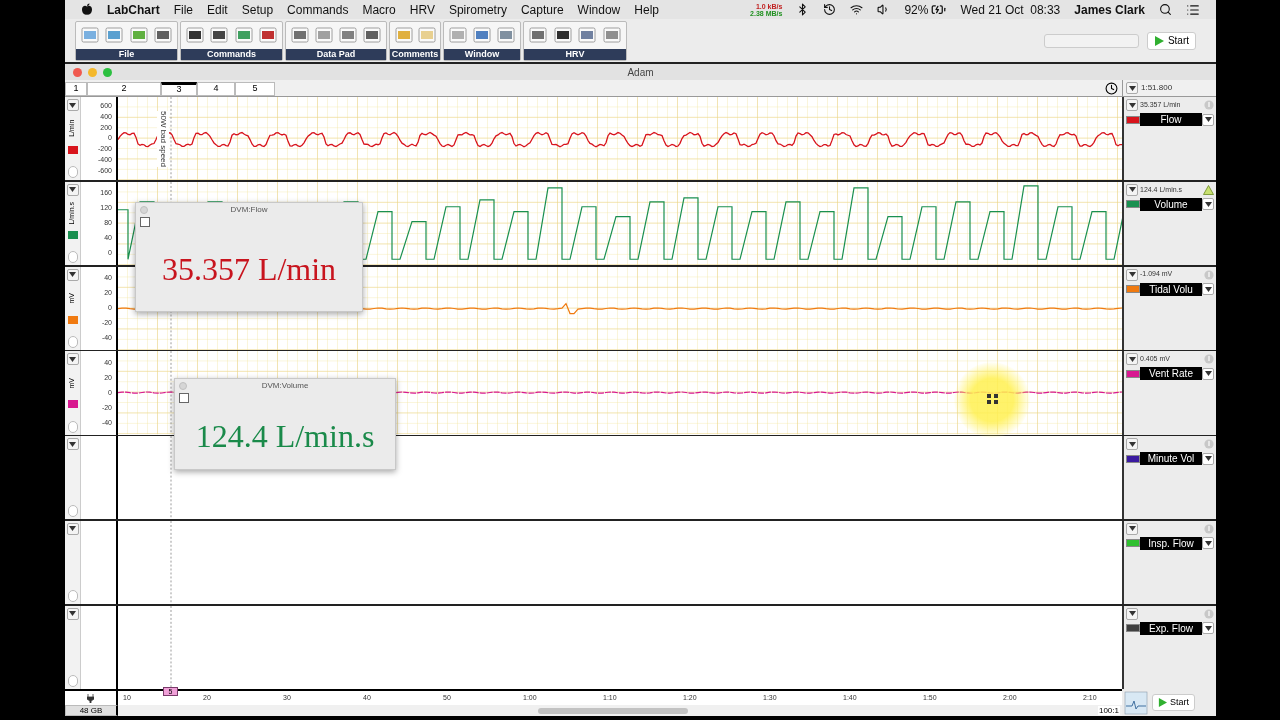  What do you see at coordinates (1171, 374) in the screenshot?
I see `channel-name: Vent Rate` at bounding box center [1171, 374].